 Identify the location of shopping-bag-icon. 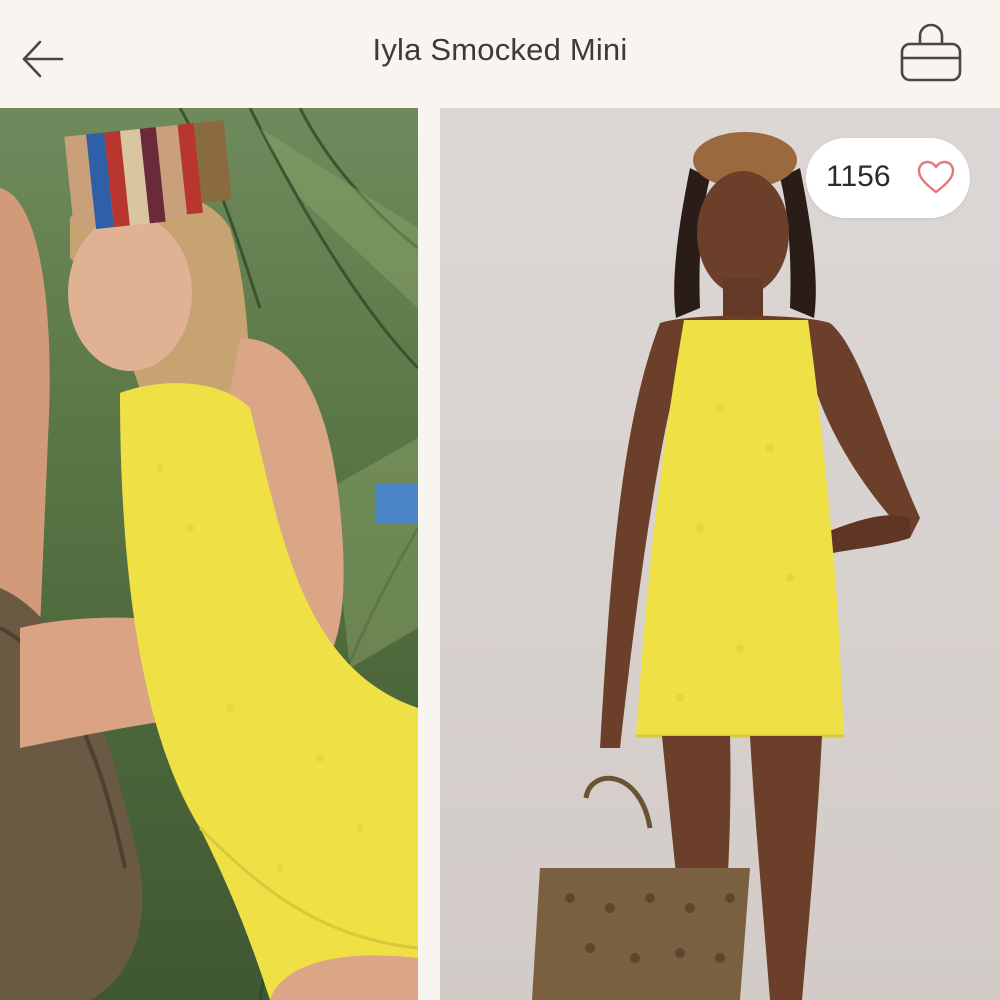
(931, 52).